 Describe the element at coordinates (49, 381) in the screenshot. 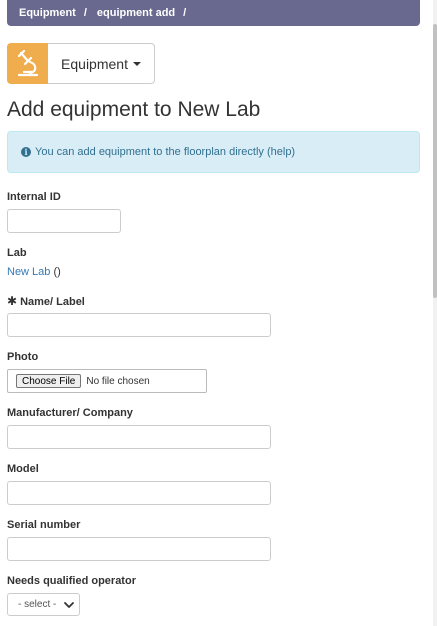

I see `choose-file-button: Choose File` at that location.